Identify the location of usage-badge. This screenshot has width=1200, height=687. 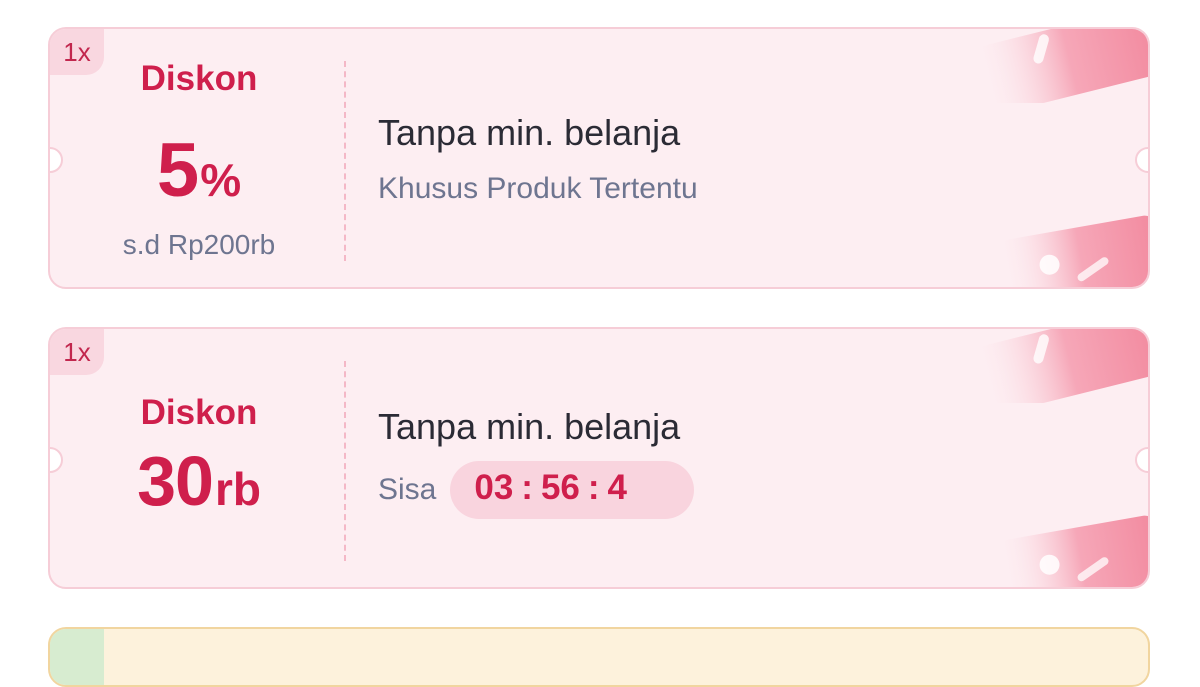
(77, 657).